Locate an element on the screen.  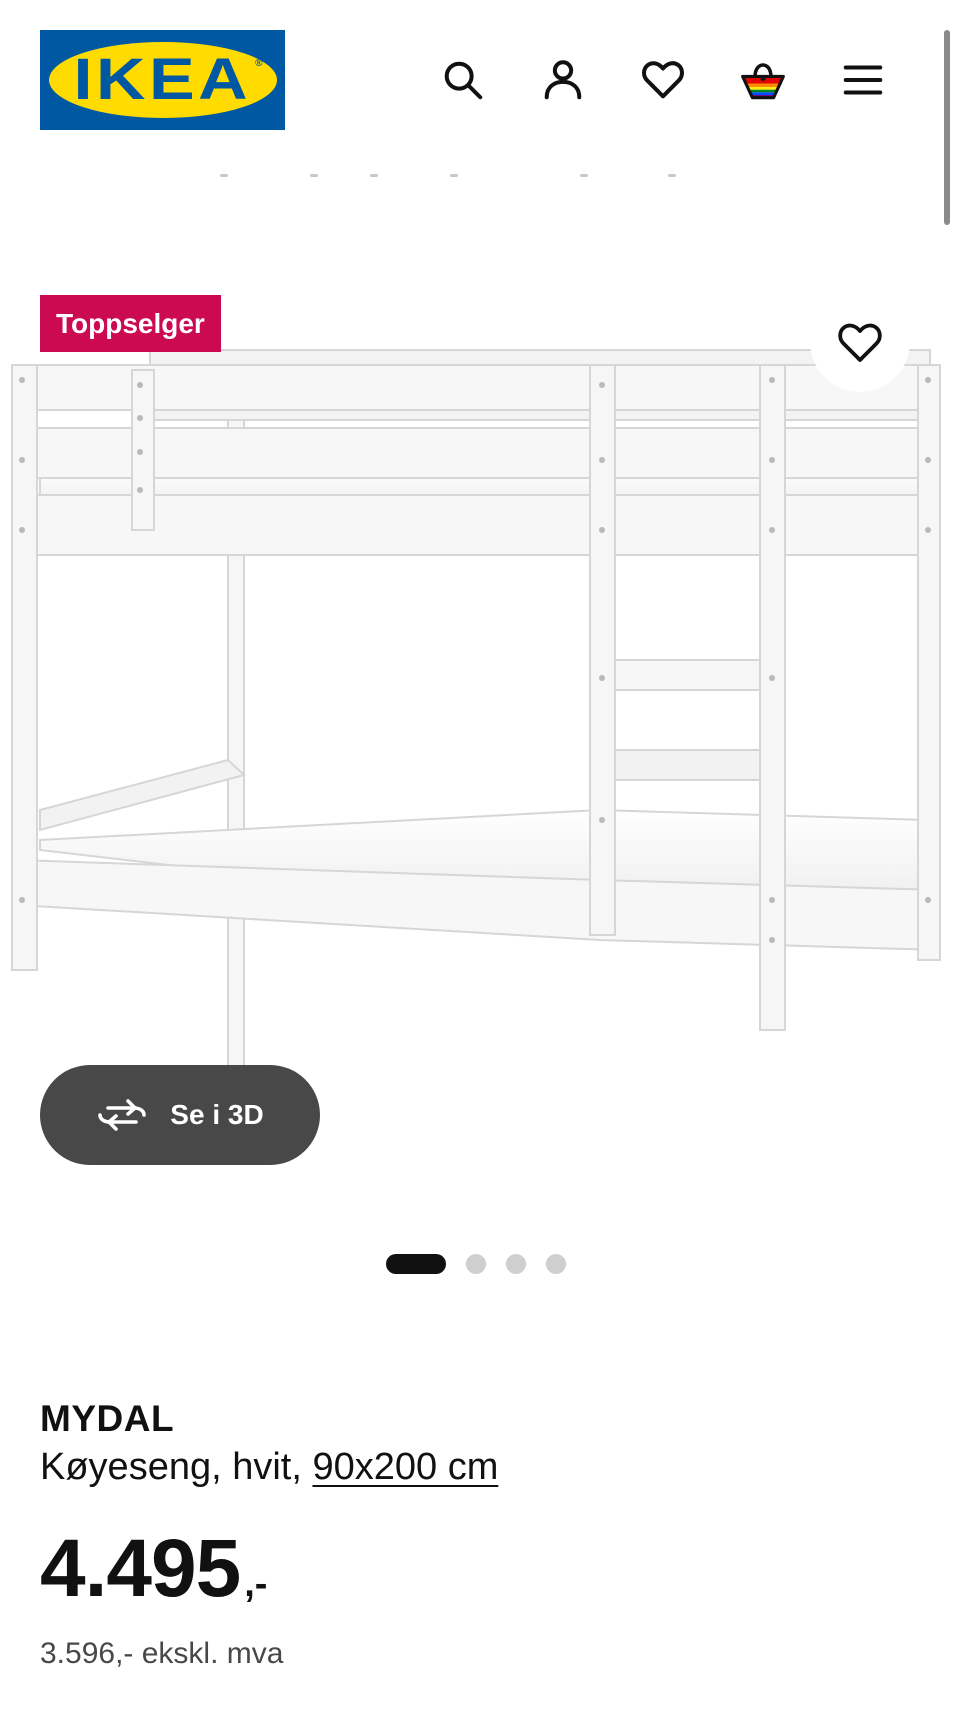
view-in-3d-label: Se i 3D is located at coordinates (217, 1114).